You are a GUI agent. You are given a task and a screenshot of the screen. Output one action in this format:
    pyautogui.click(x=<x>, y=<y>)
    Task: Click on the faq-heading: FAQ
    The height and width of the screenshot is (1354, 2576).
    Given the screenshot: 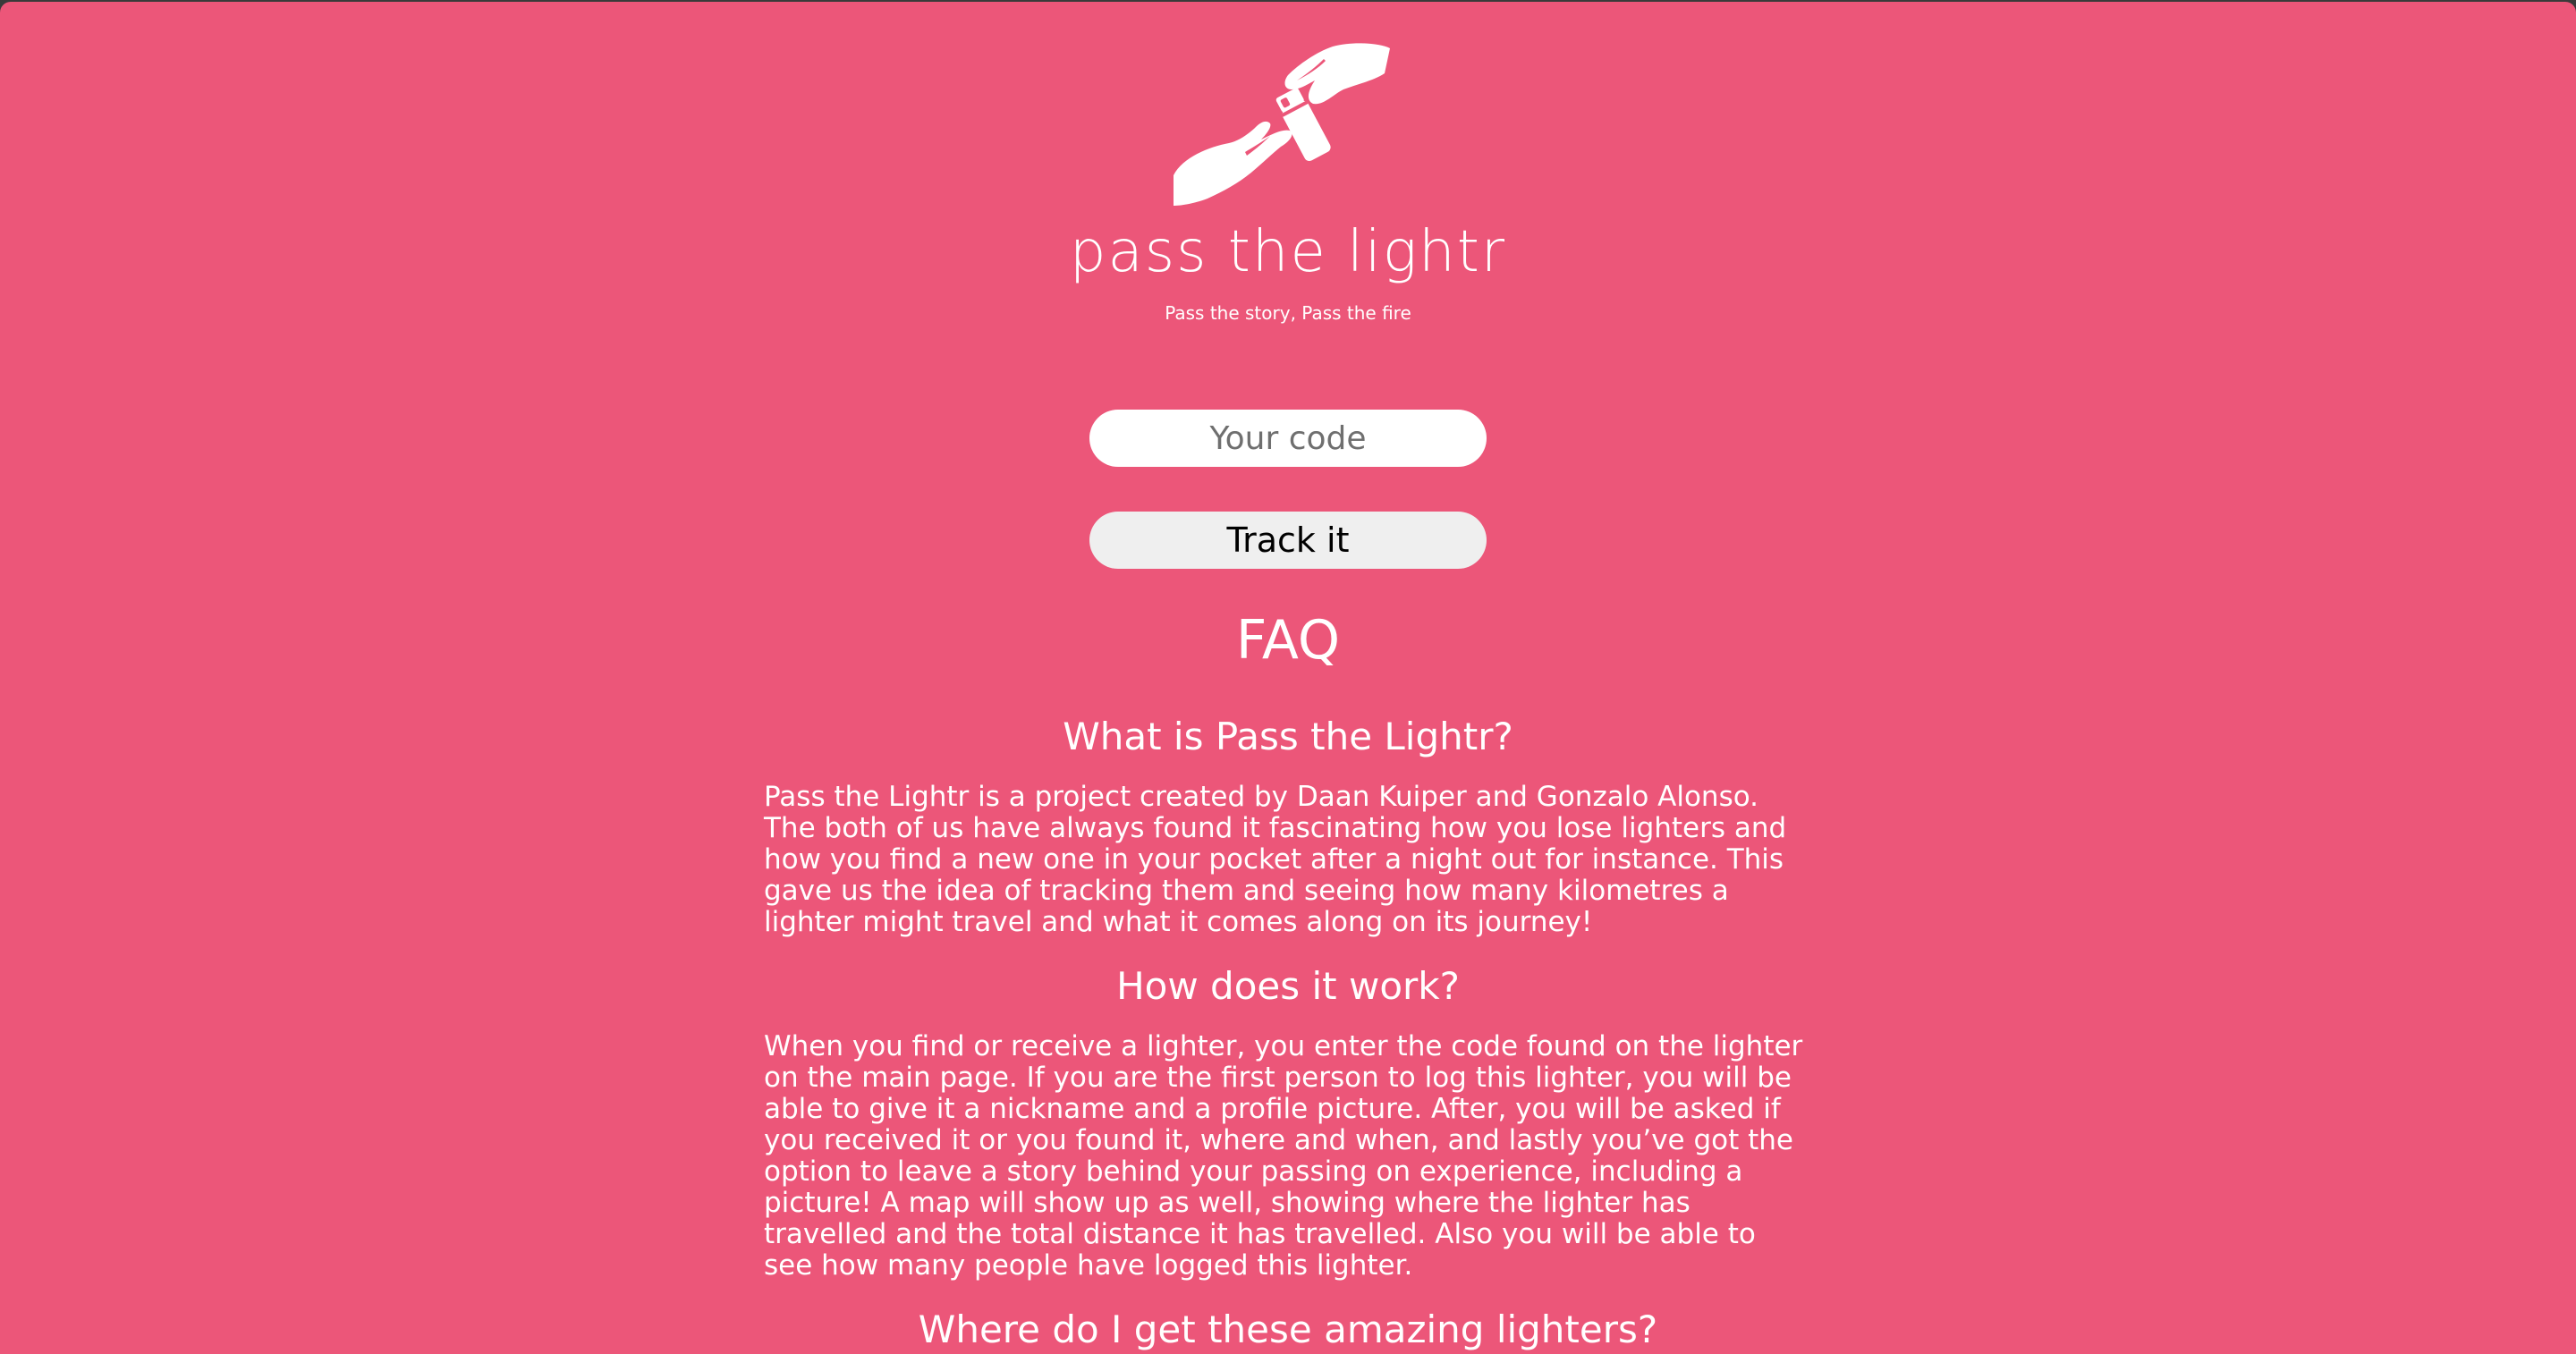 What is the action you would take?
    pyautogui.click(x=1288, y=640)
    